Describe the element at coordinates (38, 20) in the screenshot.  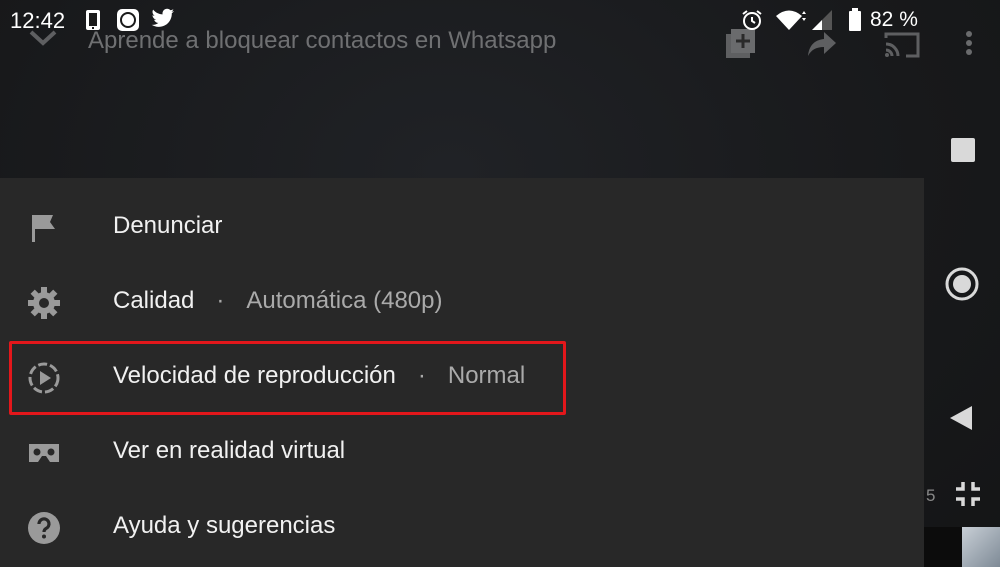
I see `status-time: 12:42` at that location.